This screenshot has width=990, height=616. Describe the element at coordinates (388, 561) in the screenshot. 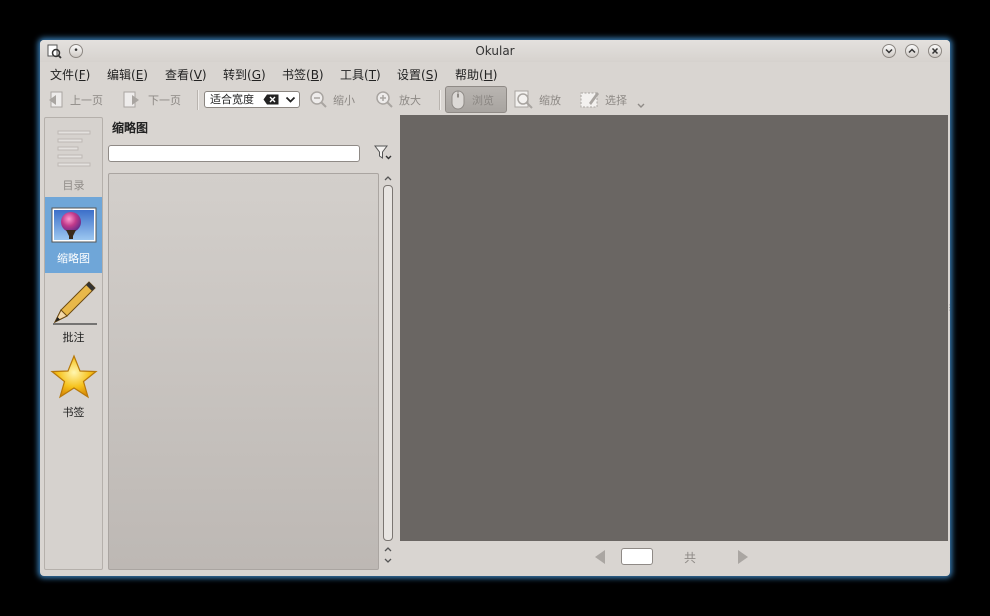

I see `scroll-down-icon` at that location.